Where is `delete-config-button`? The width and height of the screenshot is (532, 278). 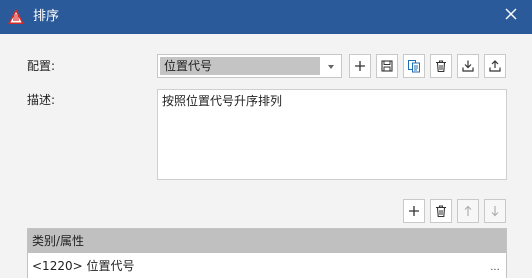
delete-config-button is located at coordinates (441, 66).